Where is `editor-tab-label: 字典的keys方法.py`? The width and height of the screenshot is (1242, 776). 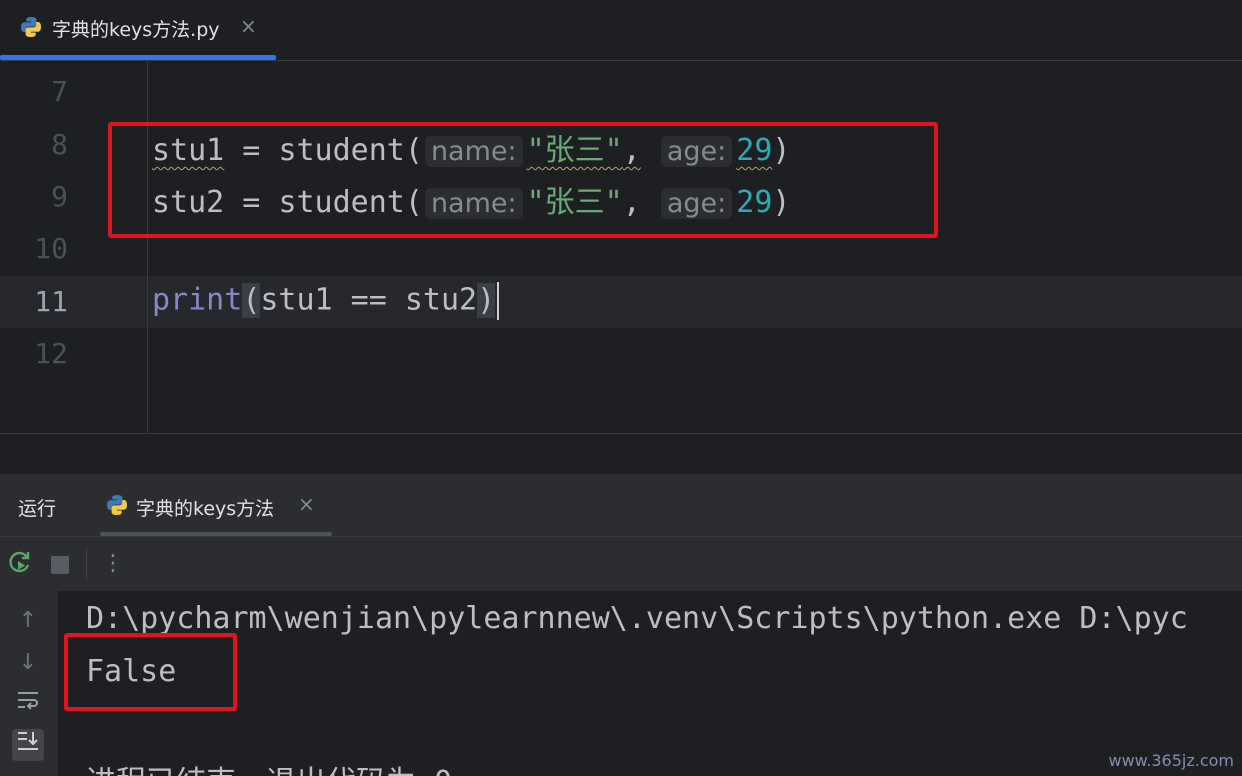 editor-tab-label: 字典的keys方法.py is located at coordinates (136, 30).